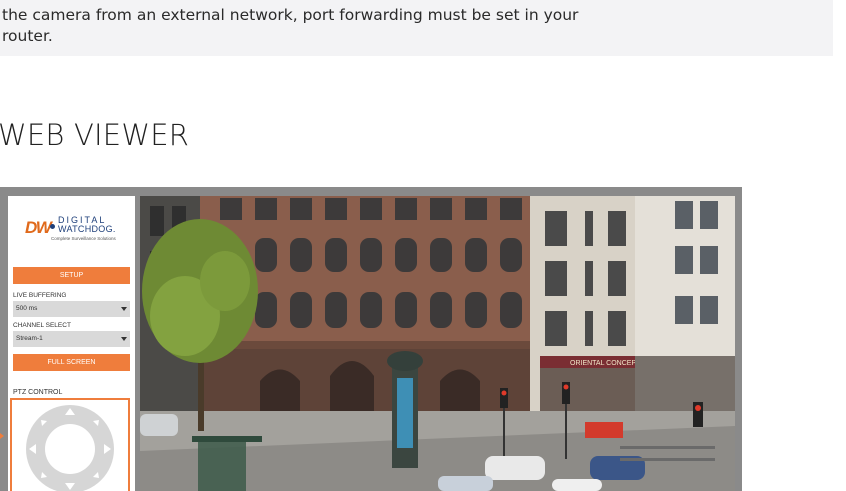 This screenshot has height=491, width=846. I want to click on info-note-line-2: router., so click(27, 36).